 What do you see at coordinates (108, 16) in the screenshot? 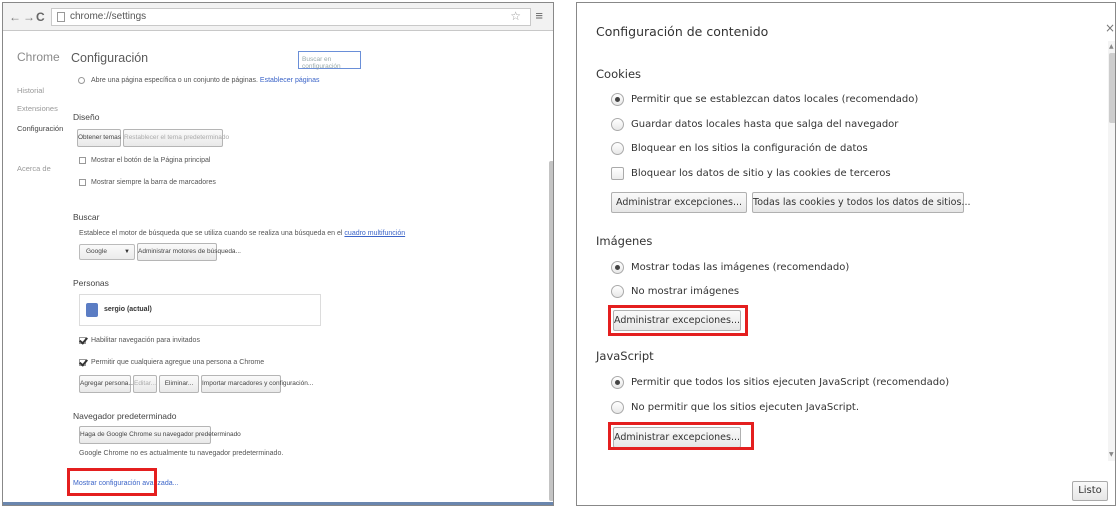
I see `address-bar-url: chrome://settings` at bounding box center [108, 16].